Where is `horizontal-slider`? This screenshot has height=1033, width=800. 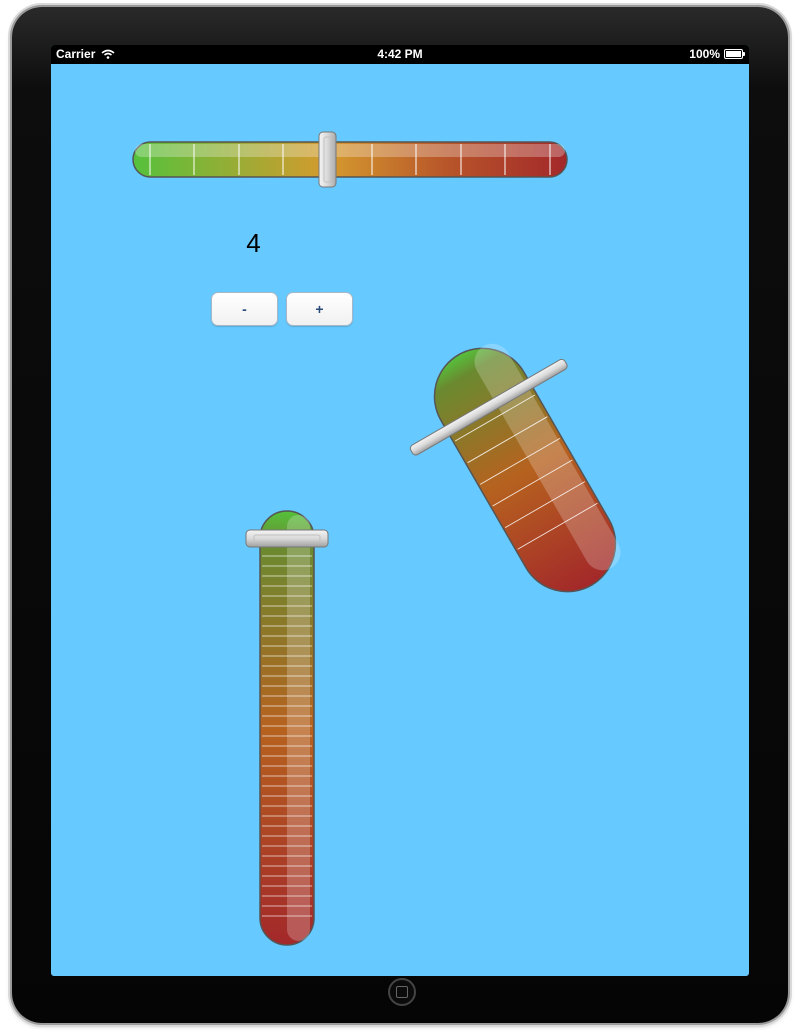
horizontal-slider is located at coordinates (350, 159).